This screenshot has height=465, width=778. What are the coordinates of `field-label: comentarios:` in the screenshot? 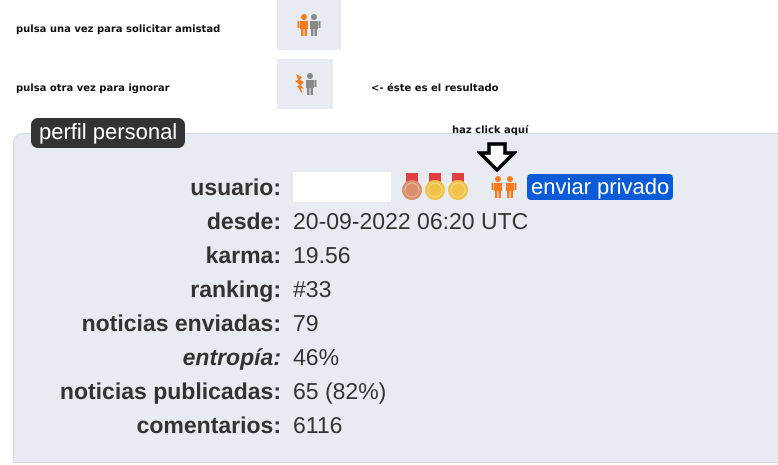 It's located at (208, 425).